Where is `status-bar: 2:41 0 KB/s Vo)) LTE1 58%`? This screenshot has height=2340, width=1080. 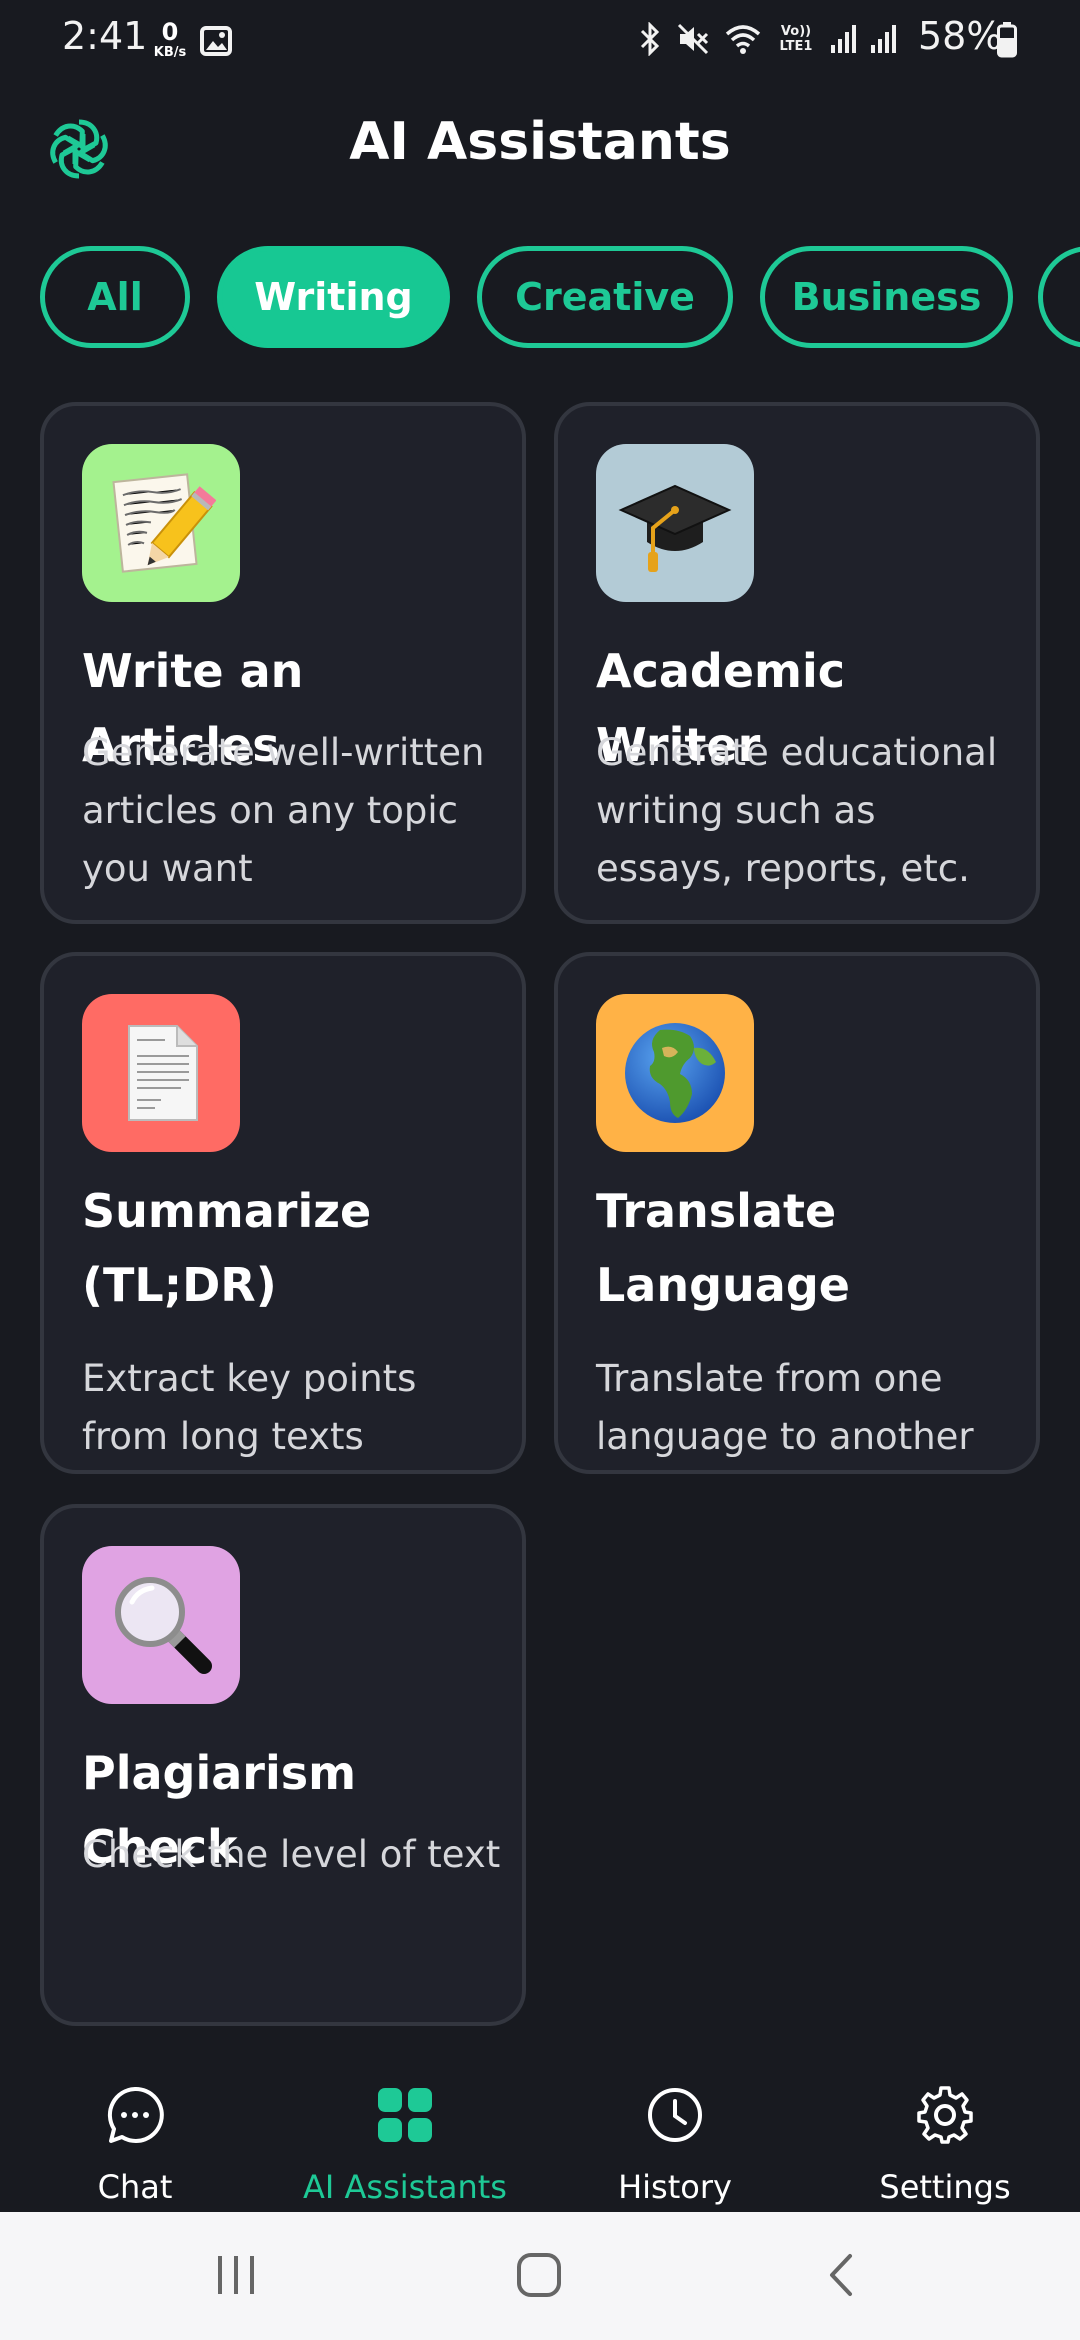 status-bar: 2:41 0 KB/s Vo)) LTE1 58% is located at coordinates (540, 40).